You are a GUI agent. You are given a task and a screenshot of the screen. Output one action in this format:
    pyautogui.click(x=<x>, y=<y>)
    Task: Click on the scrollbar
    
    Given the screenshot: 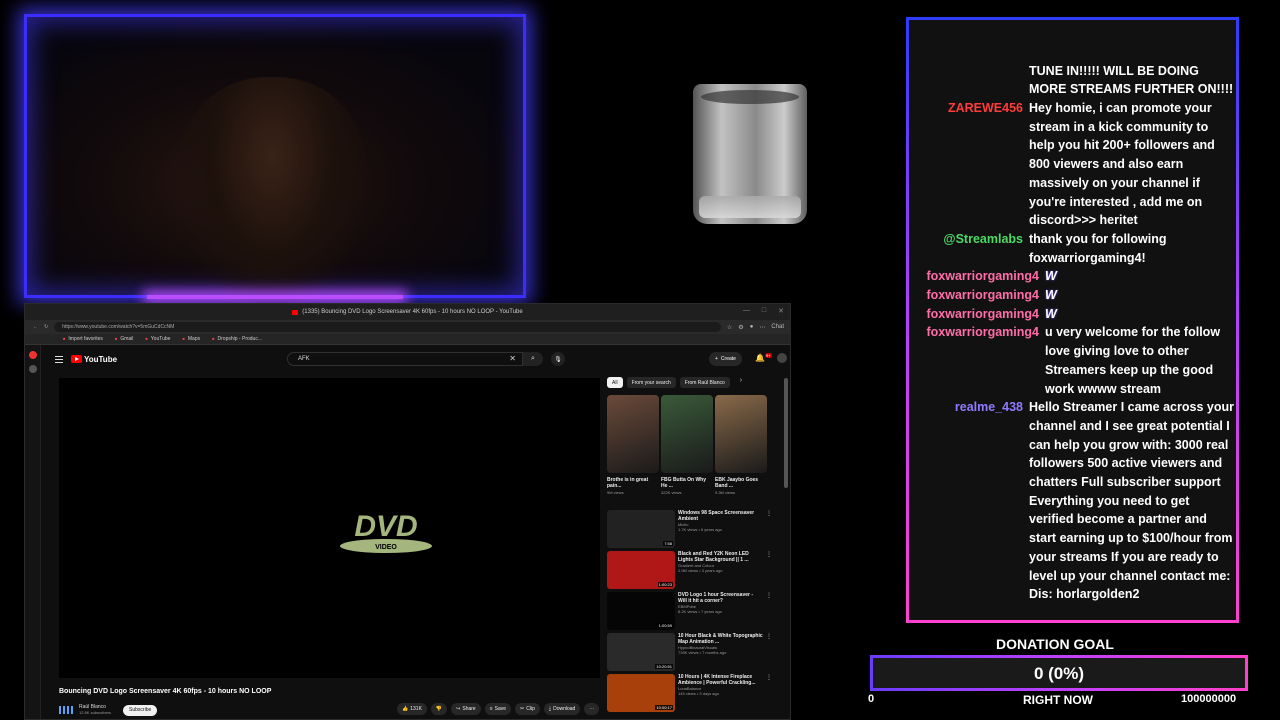 What is the action you would take?
    pyautogui.click(x=786, y=433)
    